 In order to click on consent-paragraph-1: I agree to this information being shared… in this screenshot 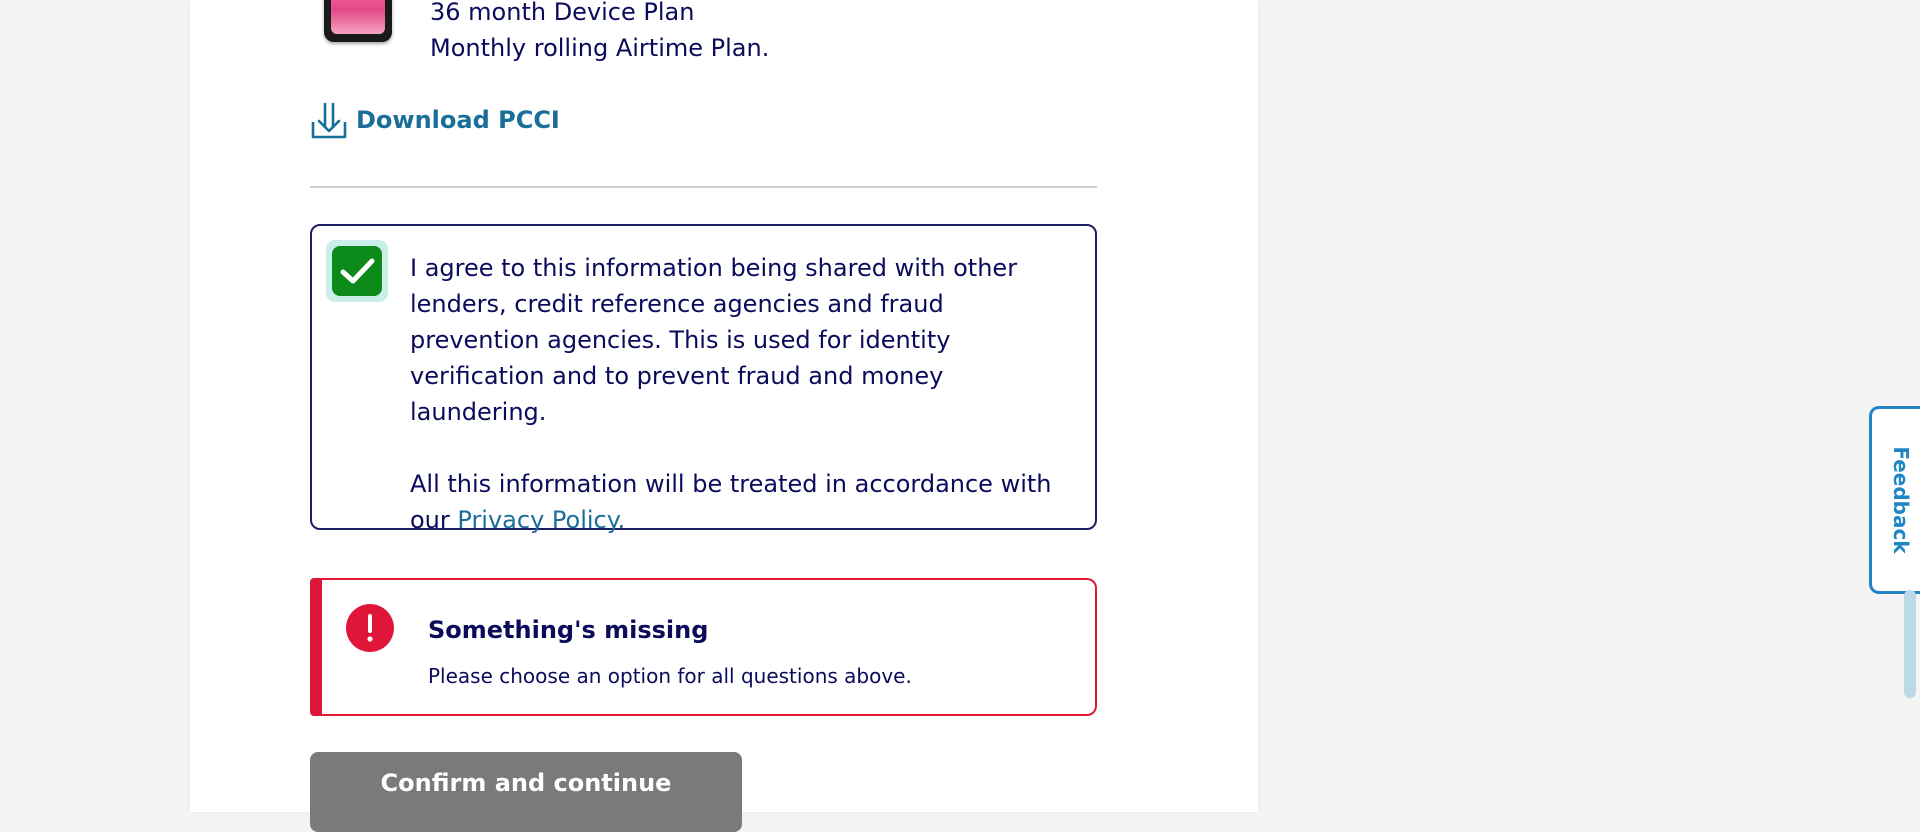, I will do `click(714, 340)`.